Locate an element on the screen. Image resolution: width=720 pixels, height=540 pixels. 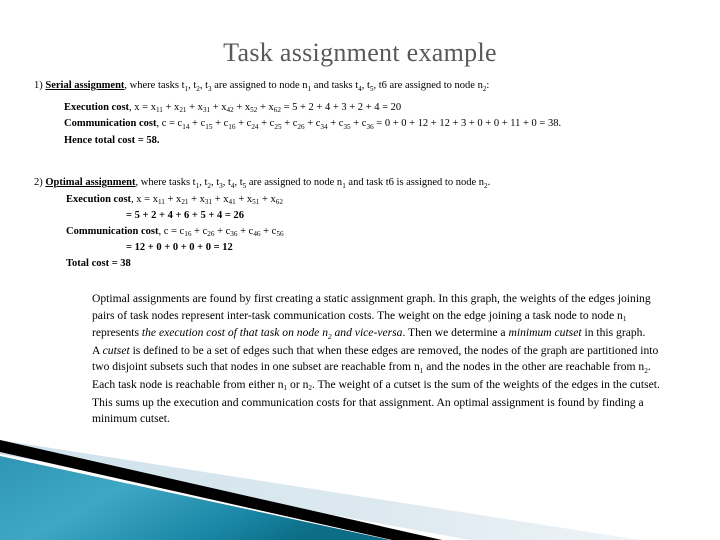
exec2-sub-41: 41 is located at coordinates (232, 202).